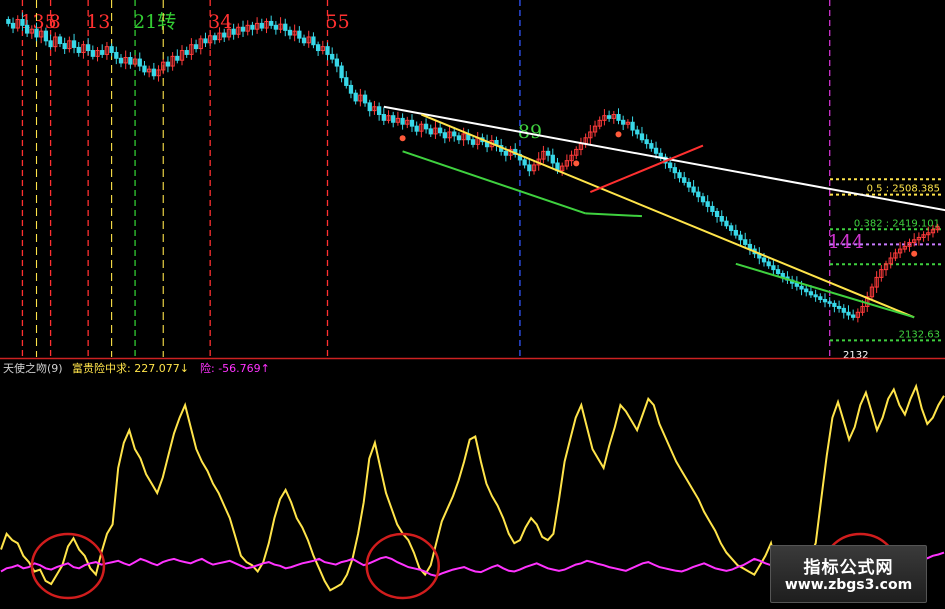 This screenshot has height=609, width=945. Describe the element at coordinates (55, 22) in the screenshot. I see `time-label-1: 8` at that location.